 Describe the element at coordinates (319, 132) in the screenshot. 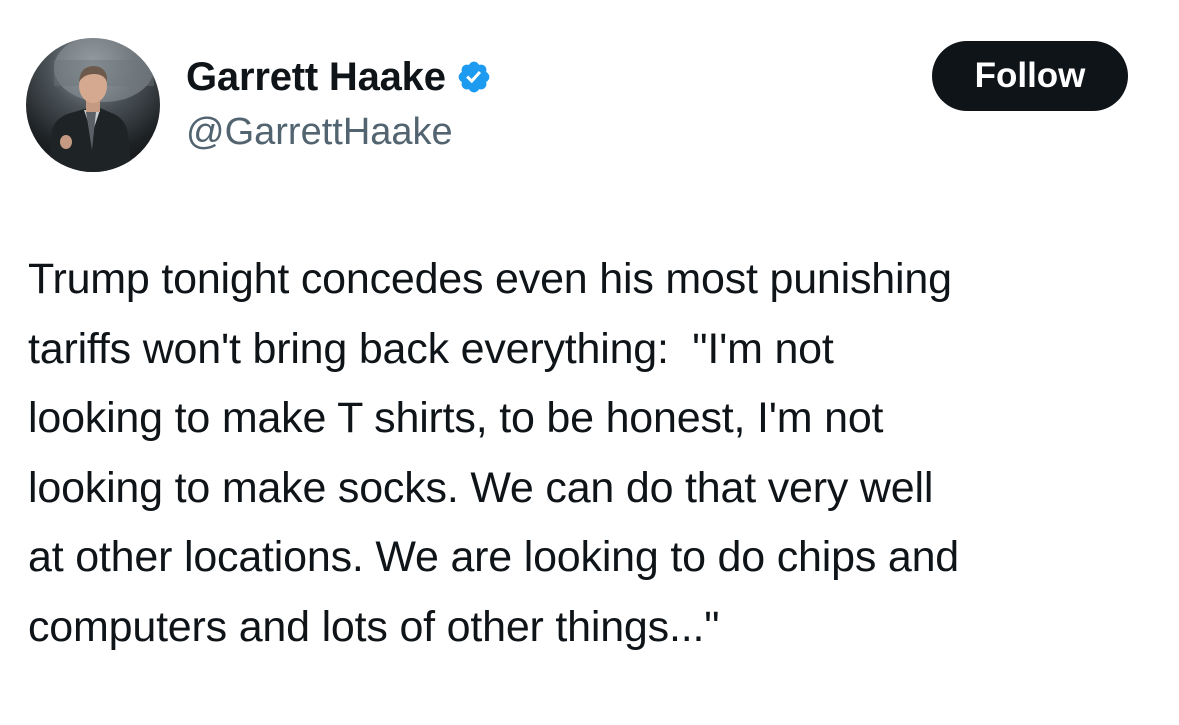

I see `author-handle: @GarrettHaake` at that location.